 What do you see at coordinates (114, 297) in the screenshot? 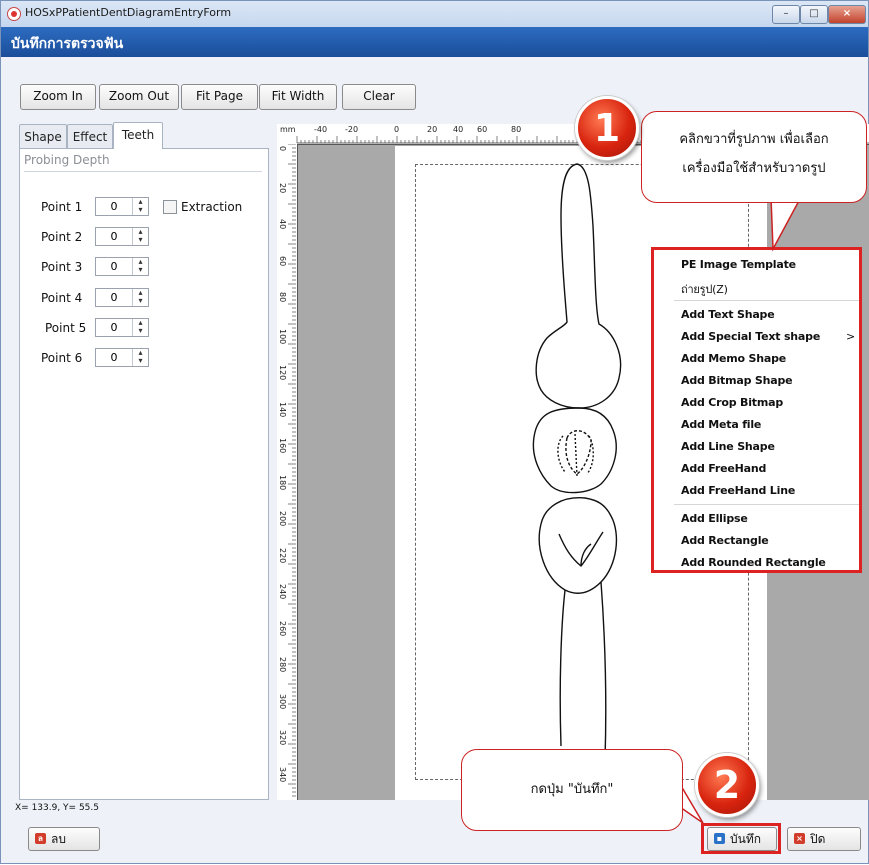
I see `point-4-value: 0` at bounding box center [114, 297].